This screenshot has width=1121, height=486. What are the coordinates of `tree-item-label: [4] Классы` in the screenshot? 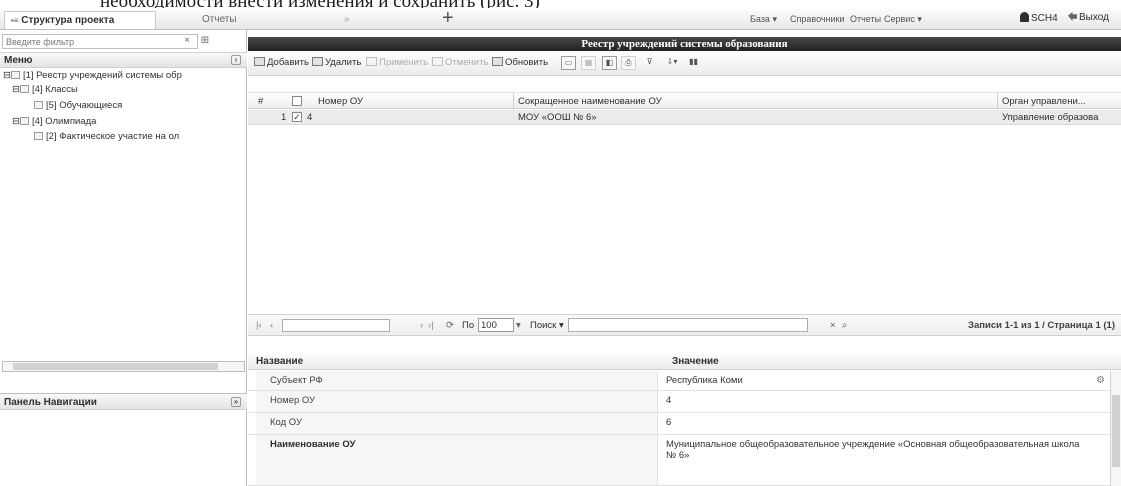 It's located at (54, 89).